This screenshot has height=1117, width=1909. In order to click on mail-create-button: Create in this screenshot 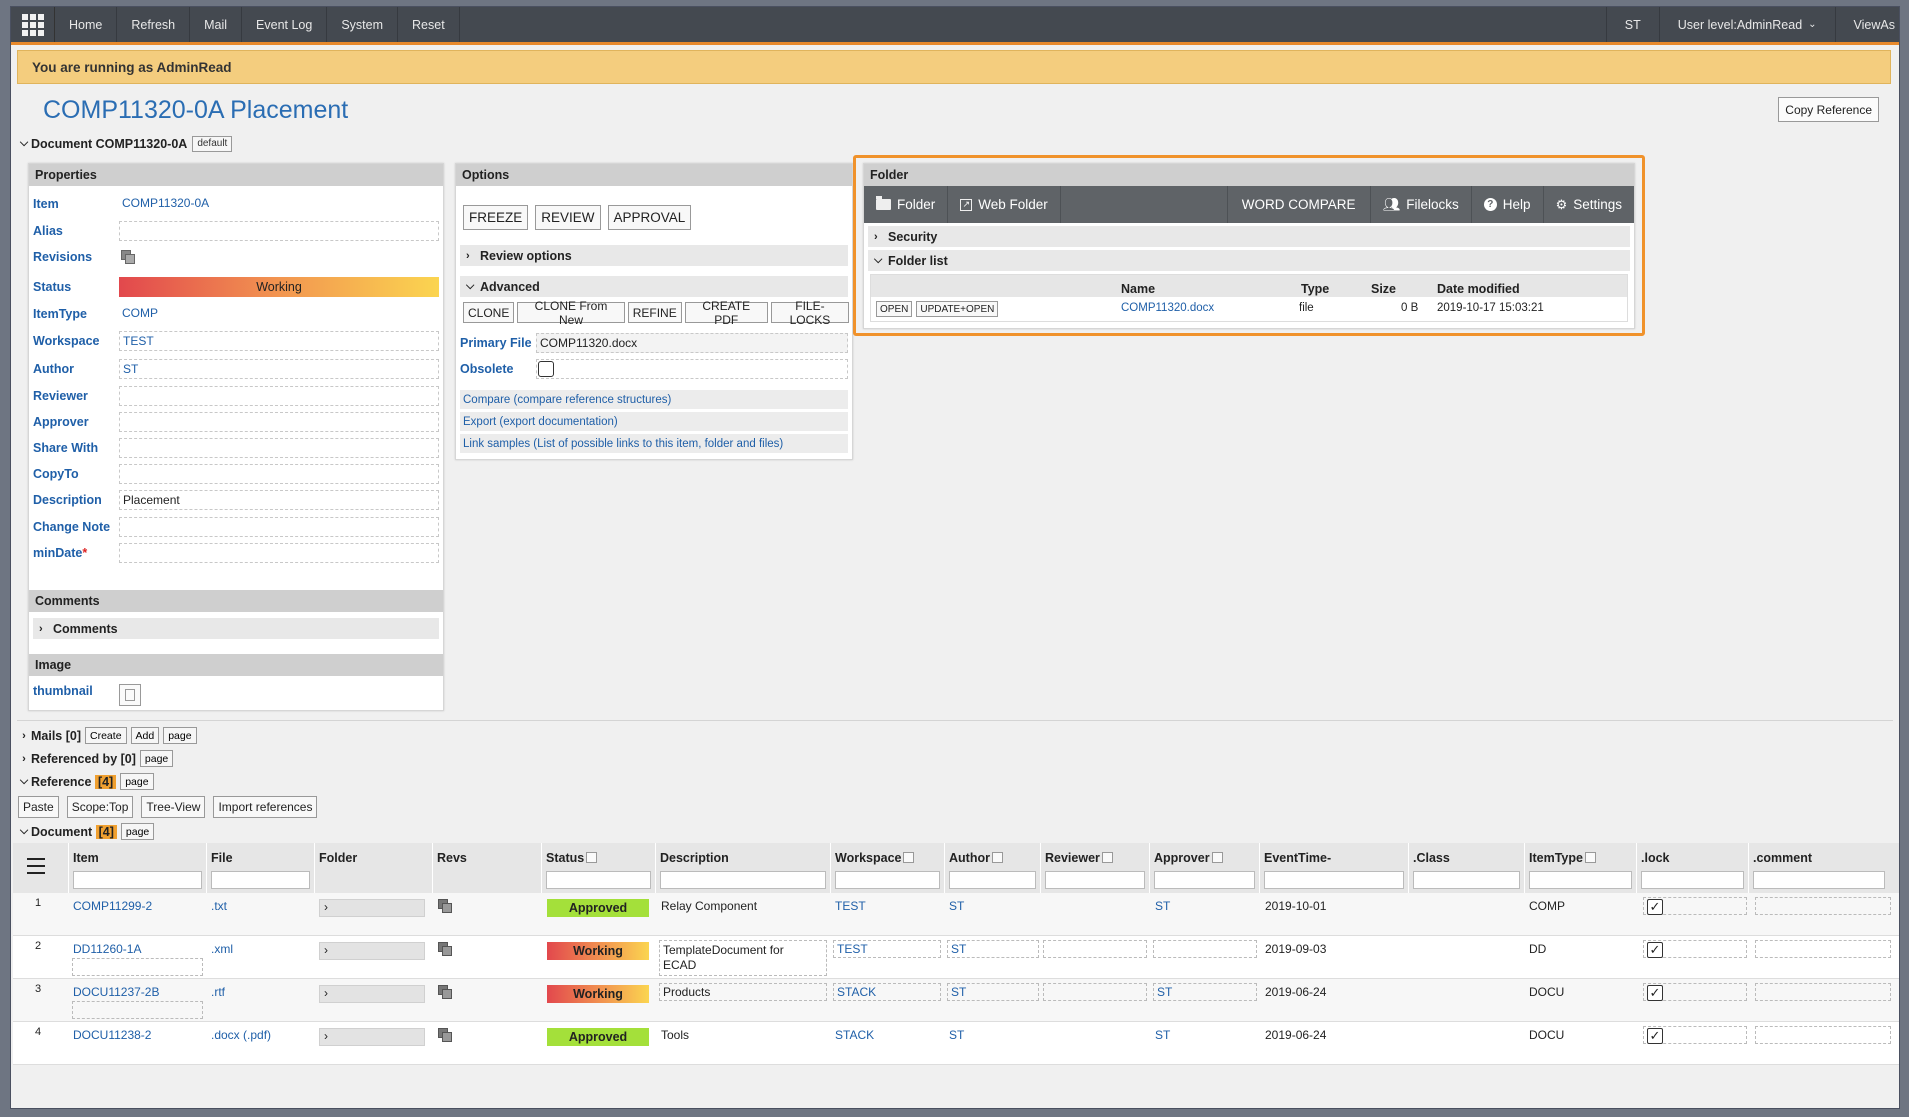, I will do `click(106, 735)`.